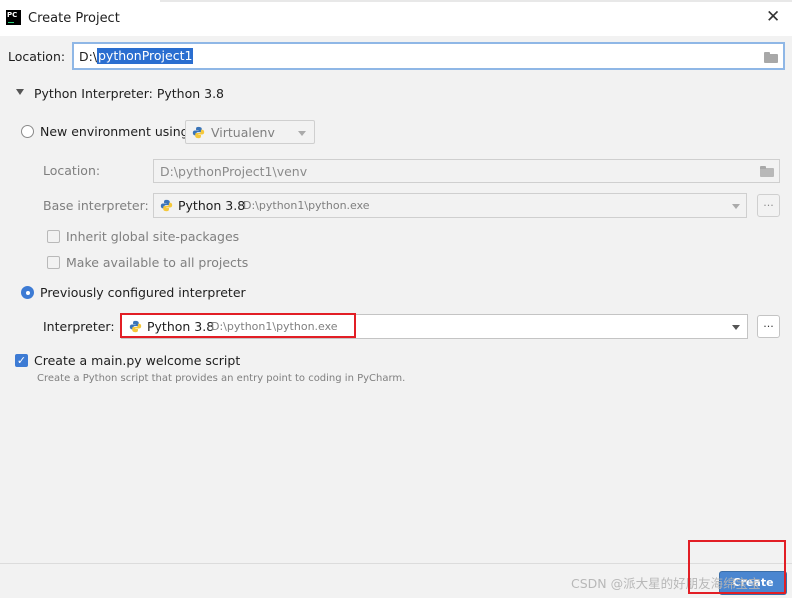  Describe the element at coordinates (152, 236) in the screenshot. I see `inherit-packages-label: Inherit global site-packages` at that location.